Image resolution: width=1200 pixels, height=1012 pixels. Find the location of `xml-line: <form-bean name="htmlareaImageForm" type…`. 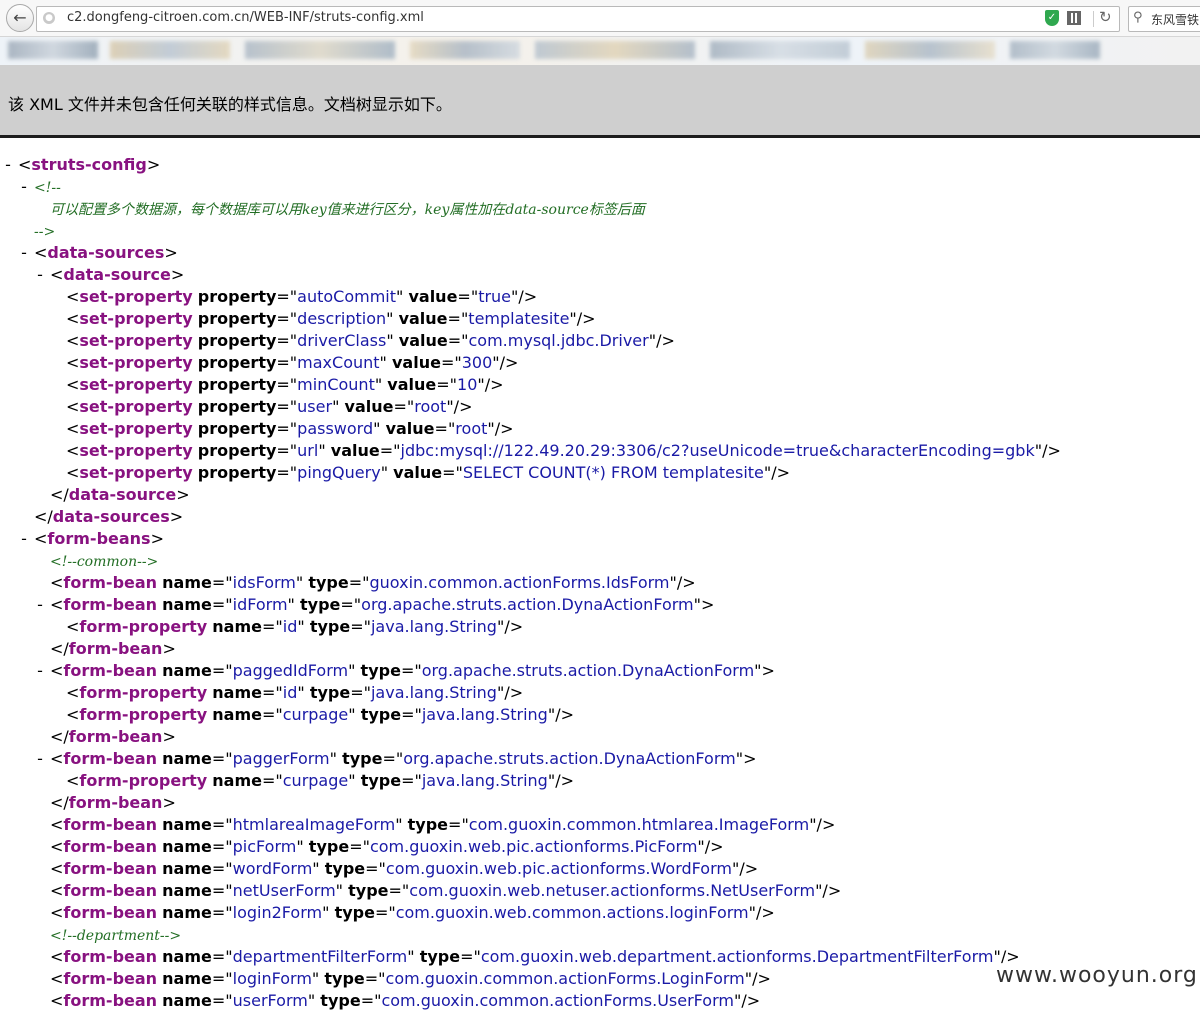

xml-line: <form-bean name="htmlareaImageForm" type… is located at coordinates (600, 825).